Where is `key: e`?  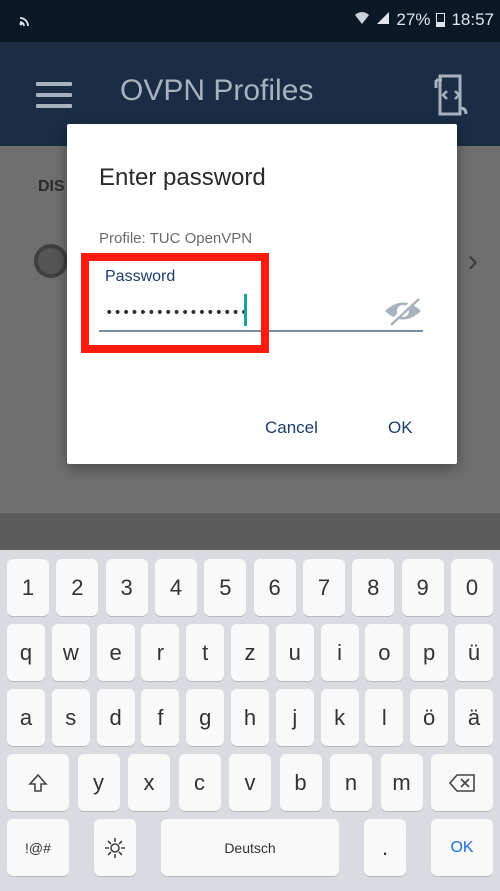
key: e is located at coordinates (115, 652).